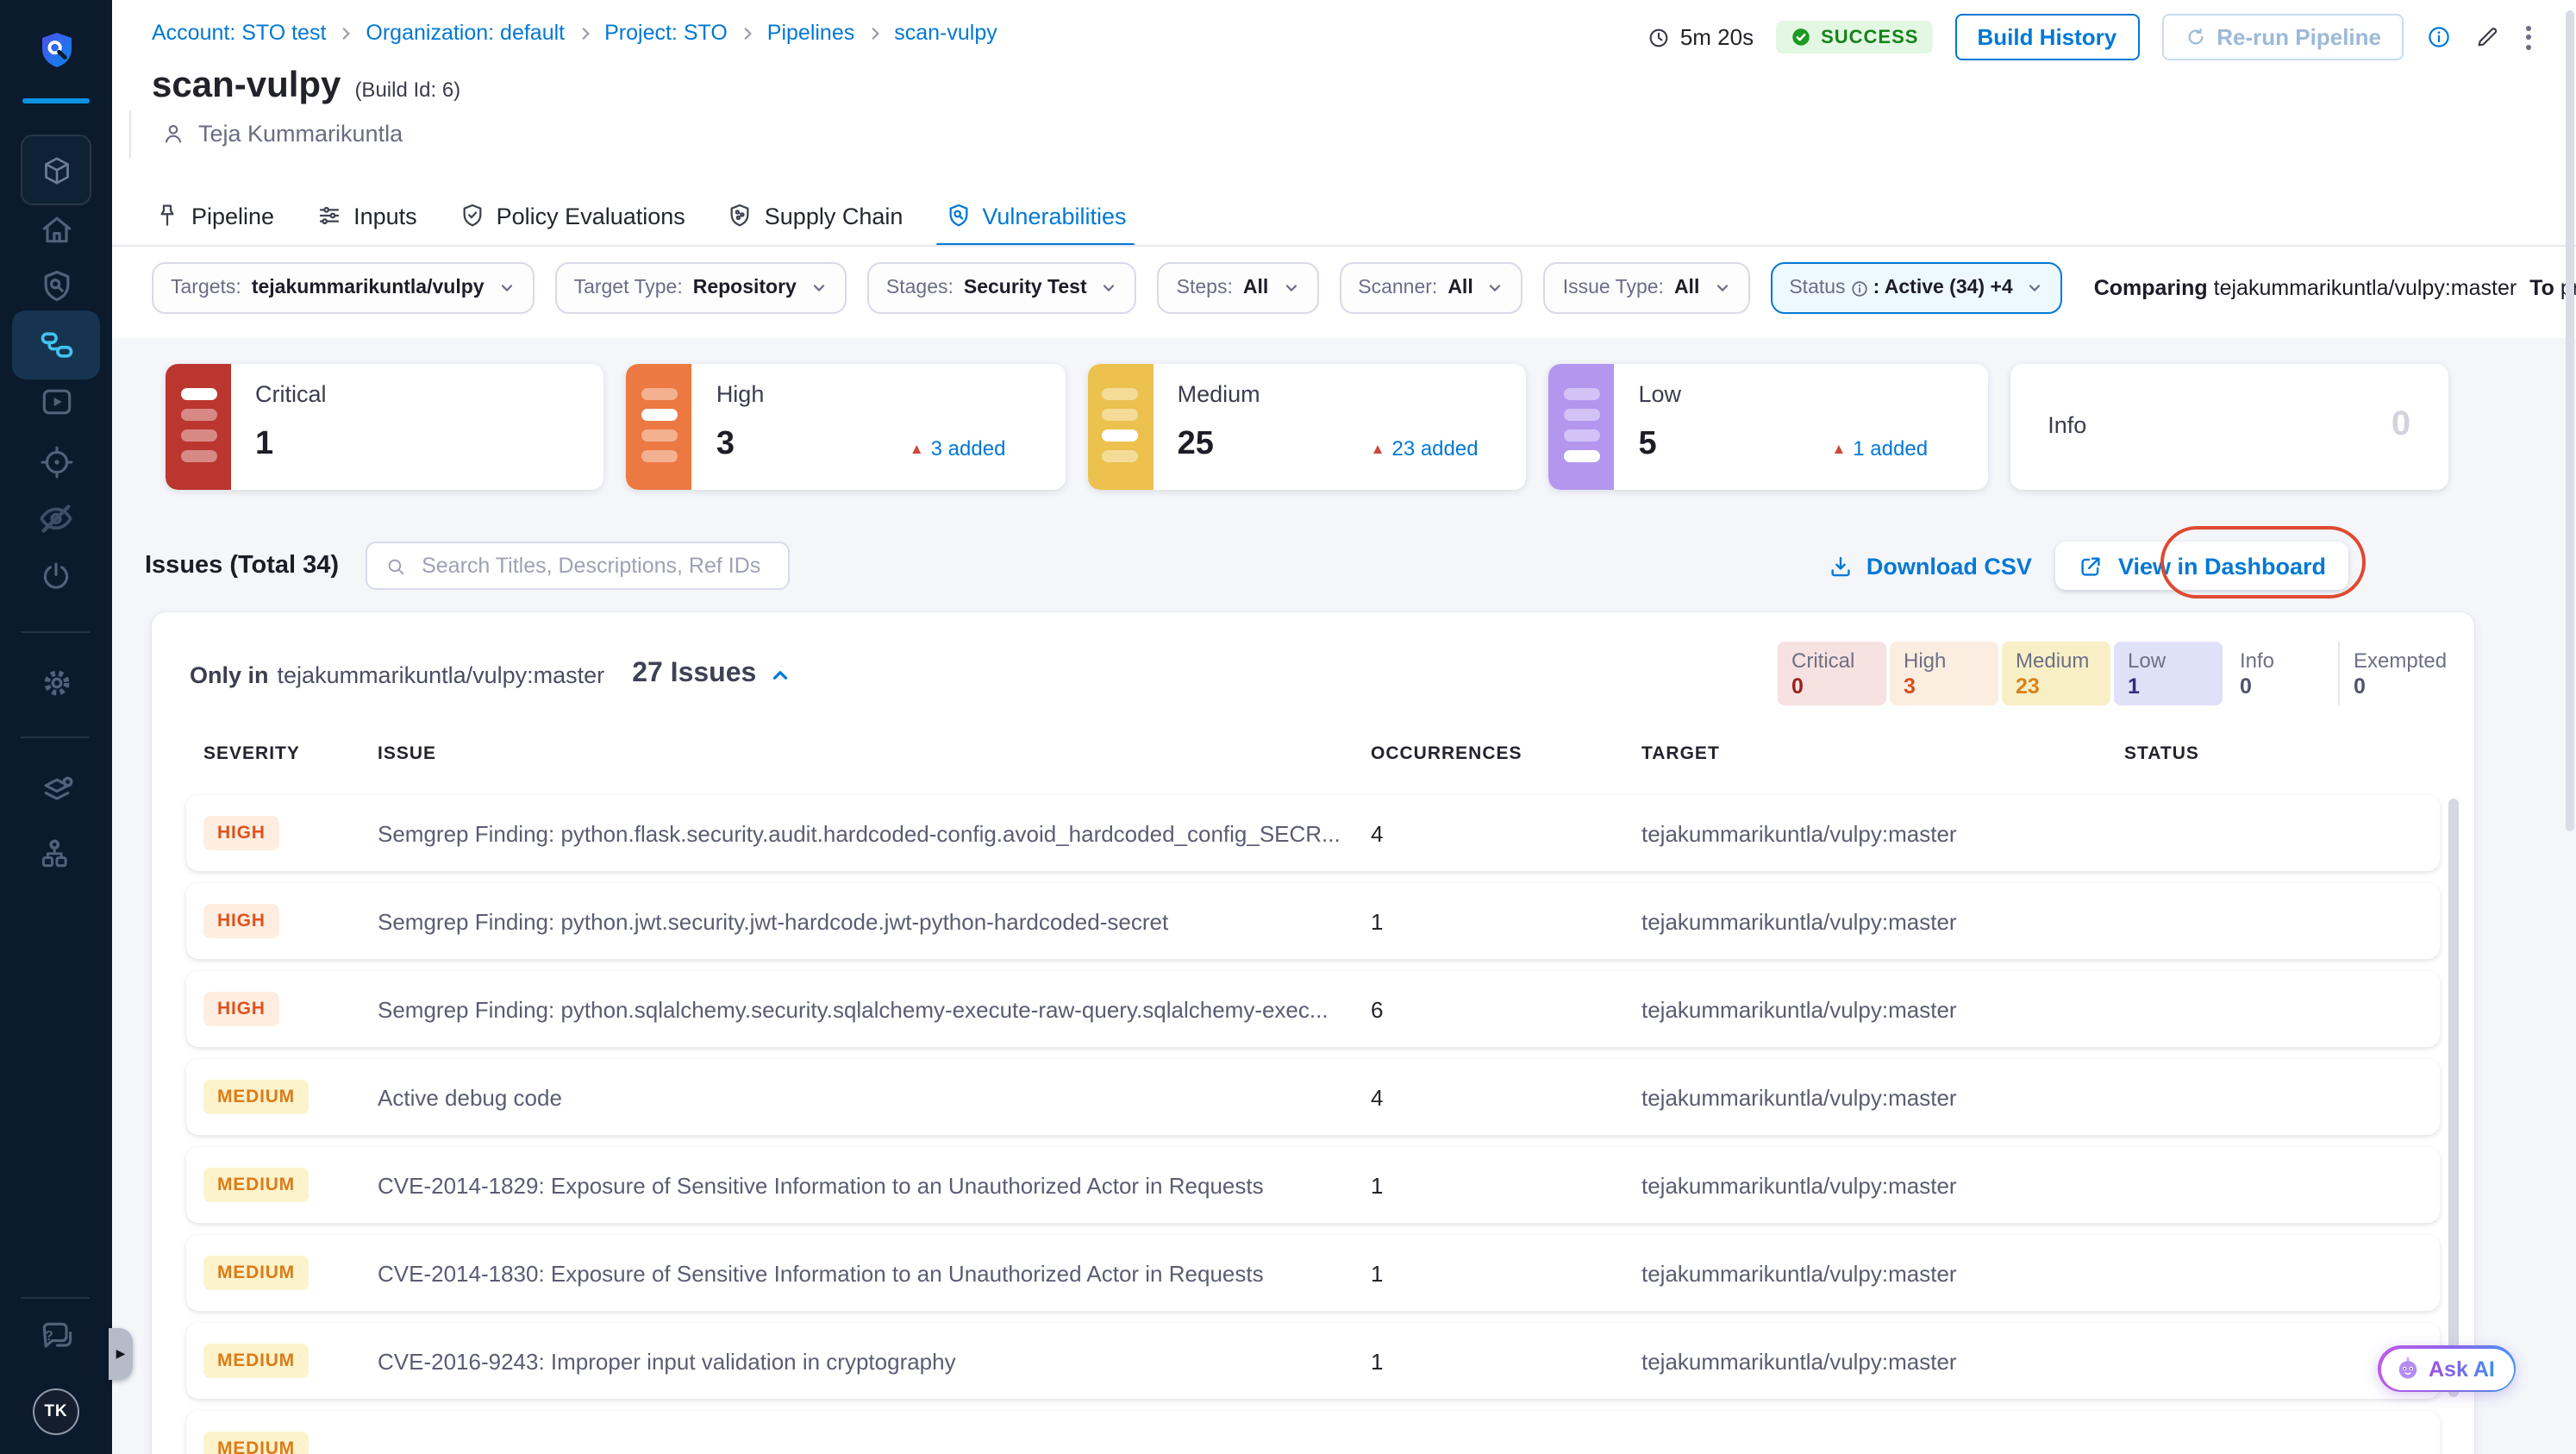 The width and height of the screenshot is (2576, 1454). I want to click on tab-vulnerabilities: Vulnerabilities, so click(1035, 224).